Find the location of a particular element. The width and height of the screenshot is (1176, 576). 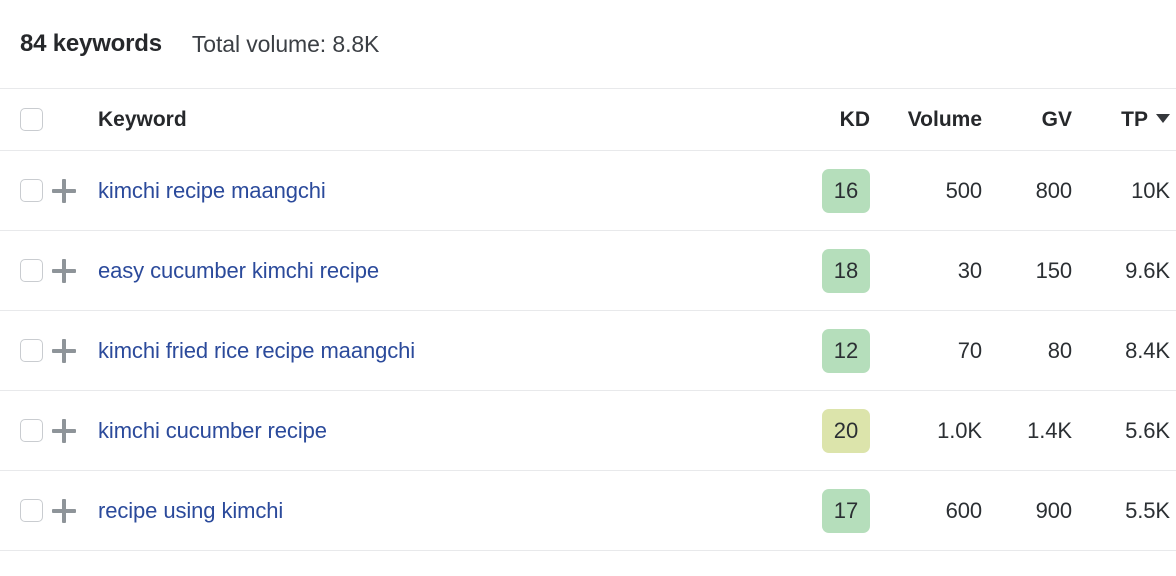

row-tp-cell: 9.6K is located at coordinates (1147, 270).